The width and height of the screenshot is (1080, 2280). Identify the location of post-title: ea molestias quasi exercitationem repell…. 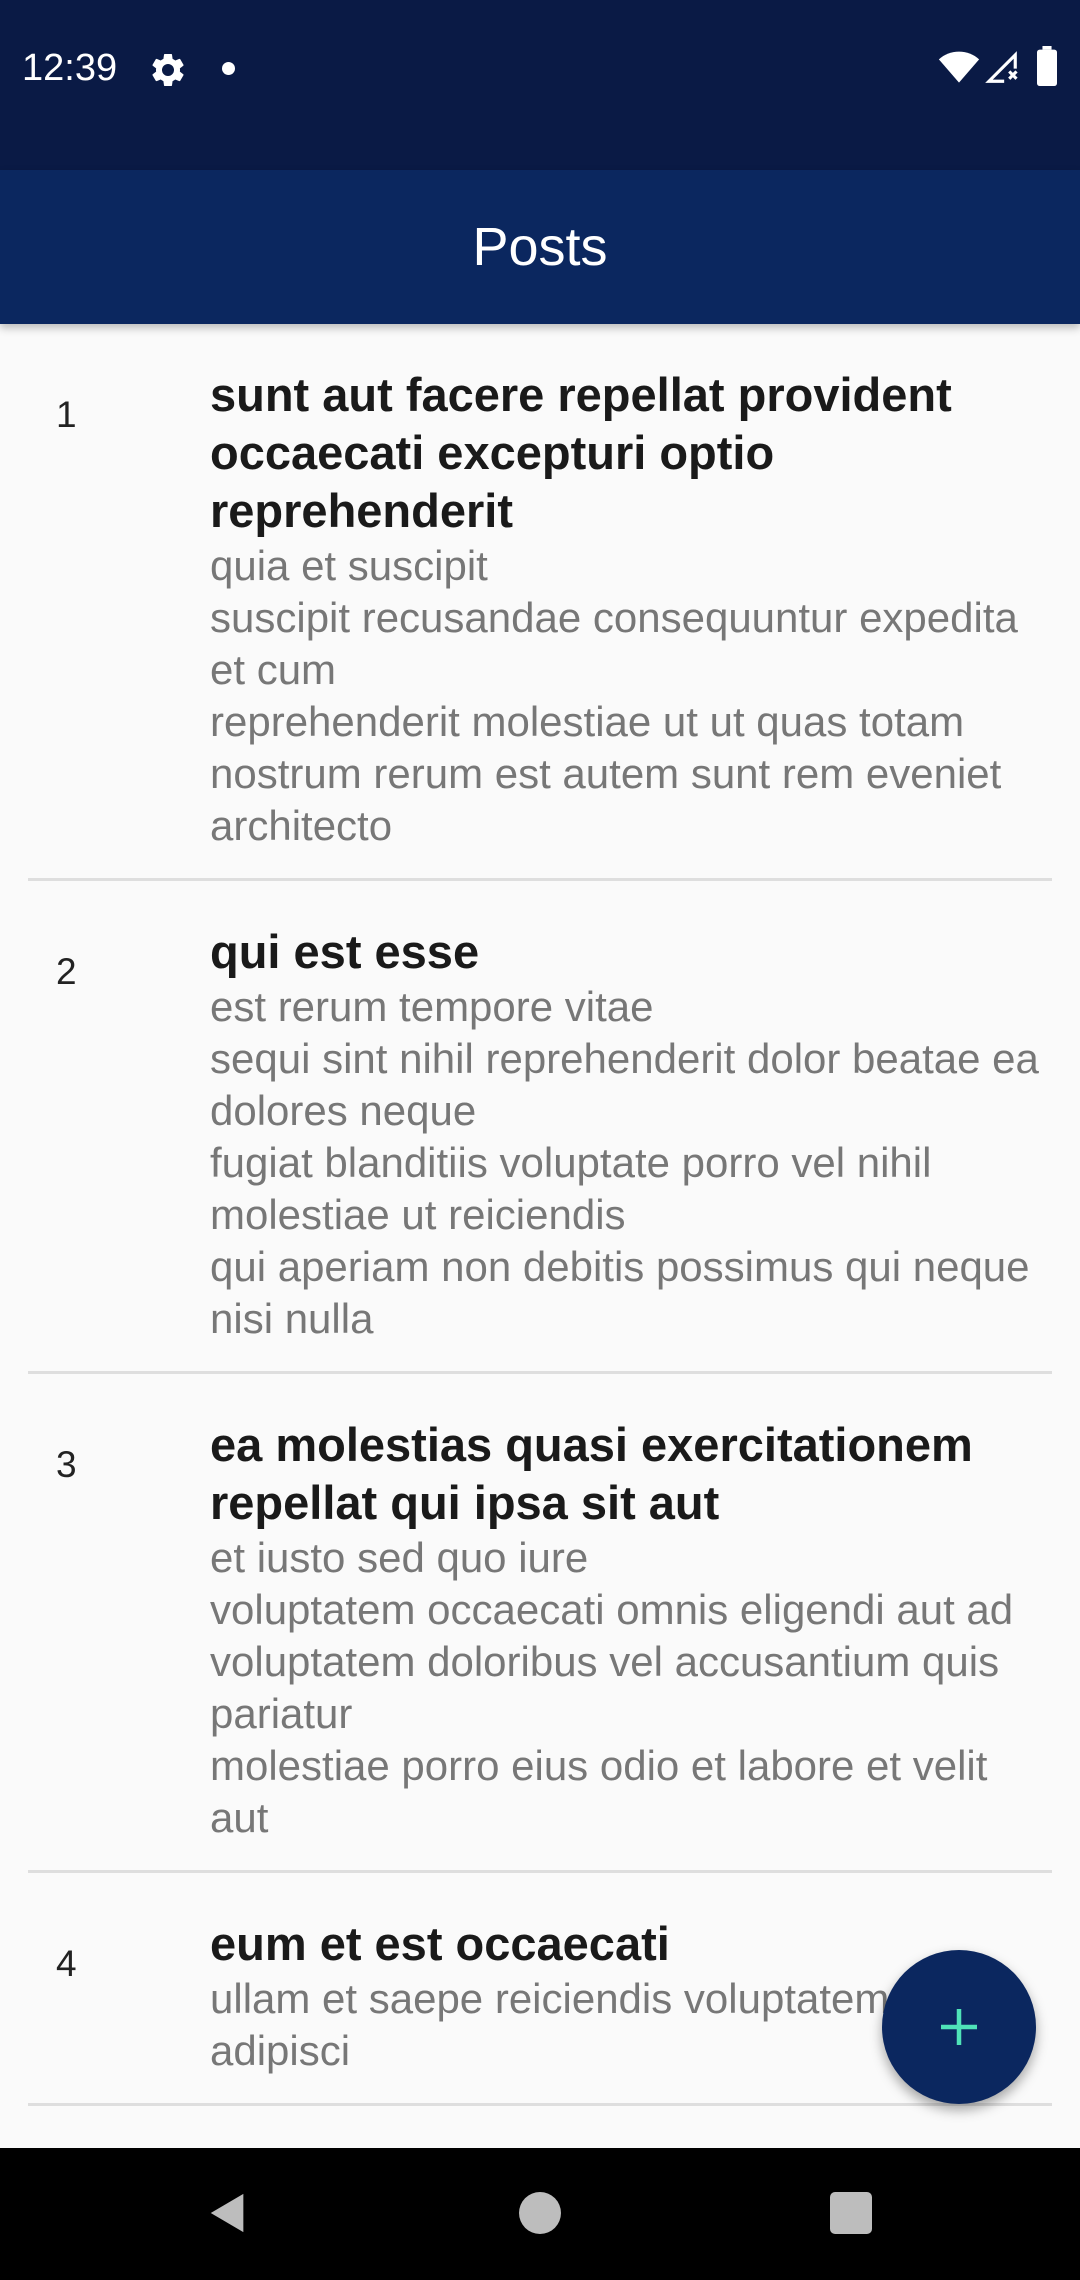
(591, 1473).